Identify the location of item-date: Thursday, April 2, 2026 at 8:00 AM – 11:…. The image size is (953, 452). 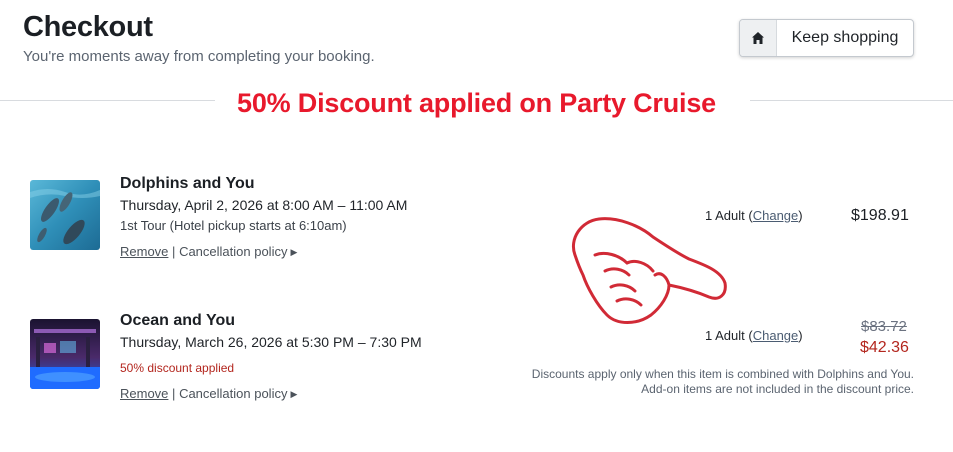
(264, 205).